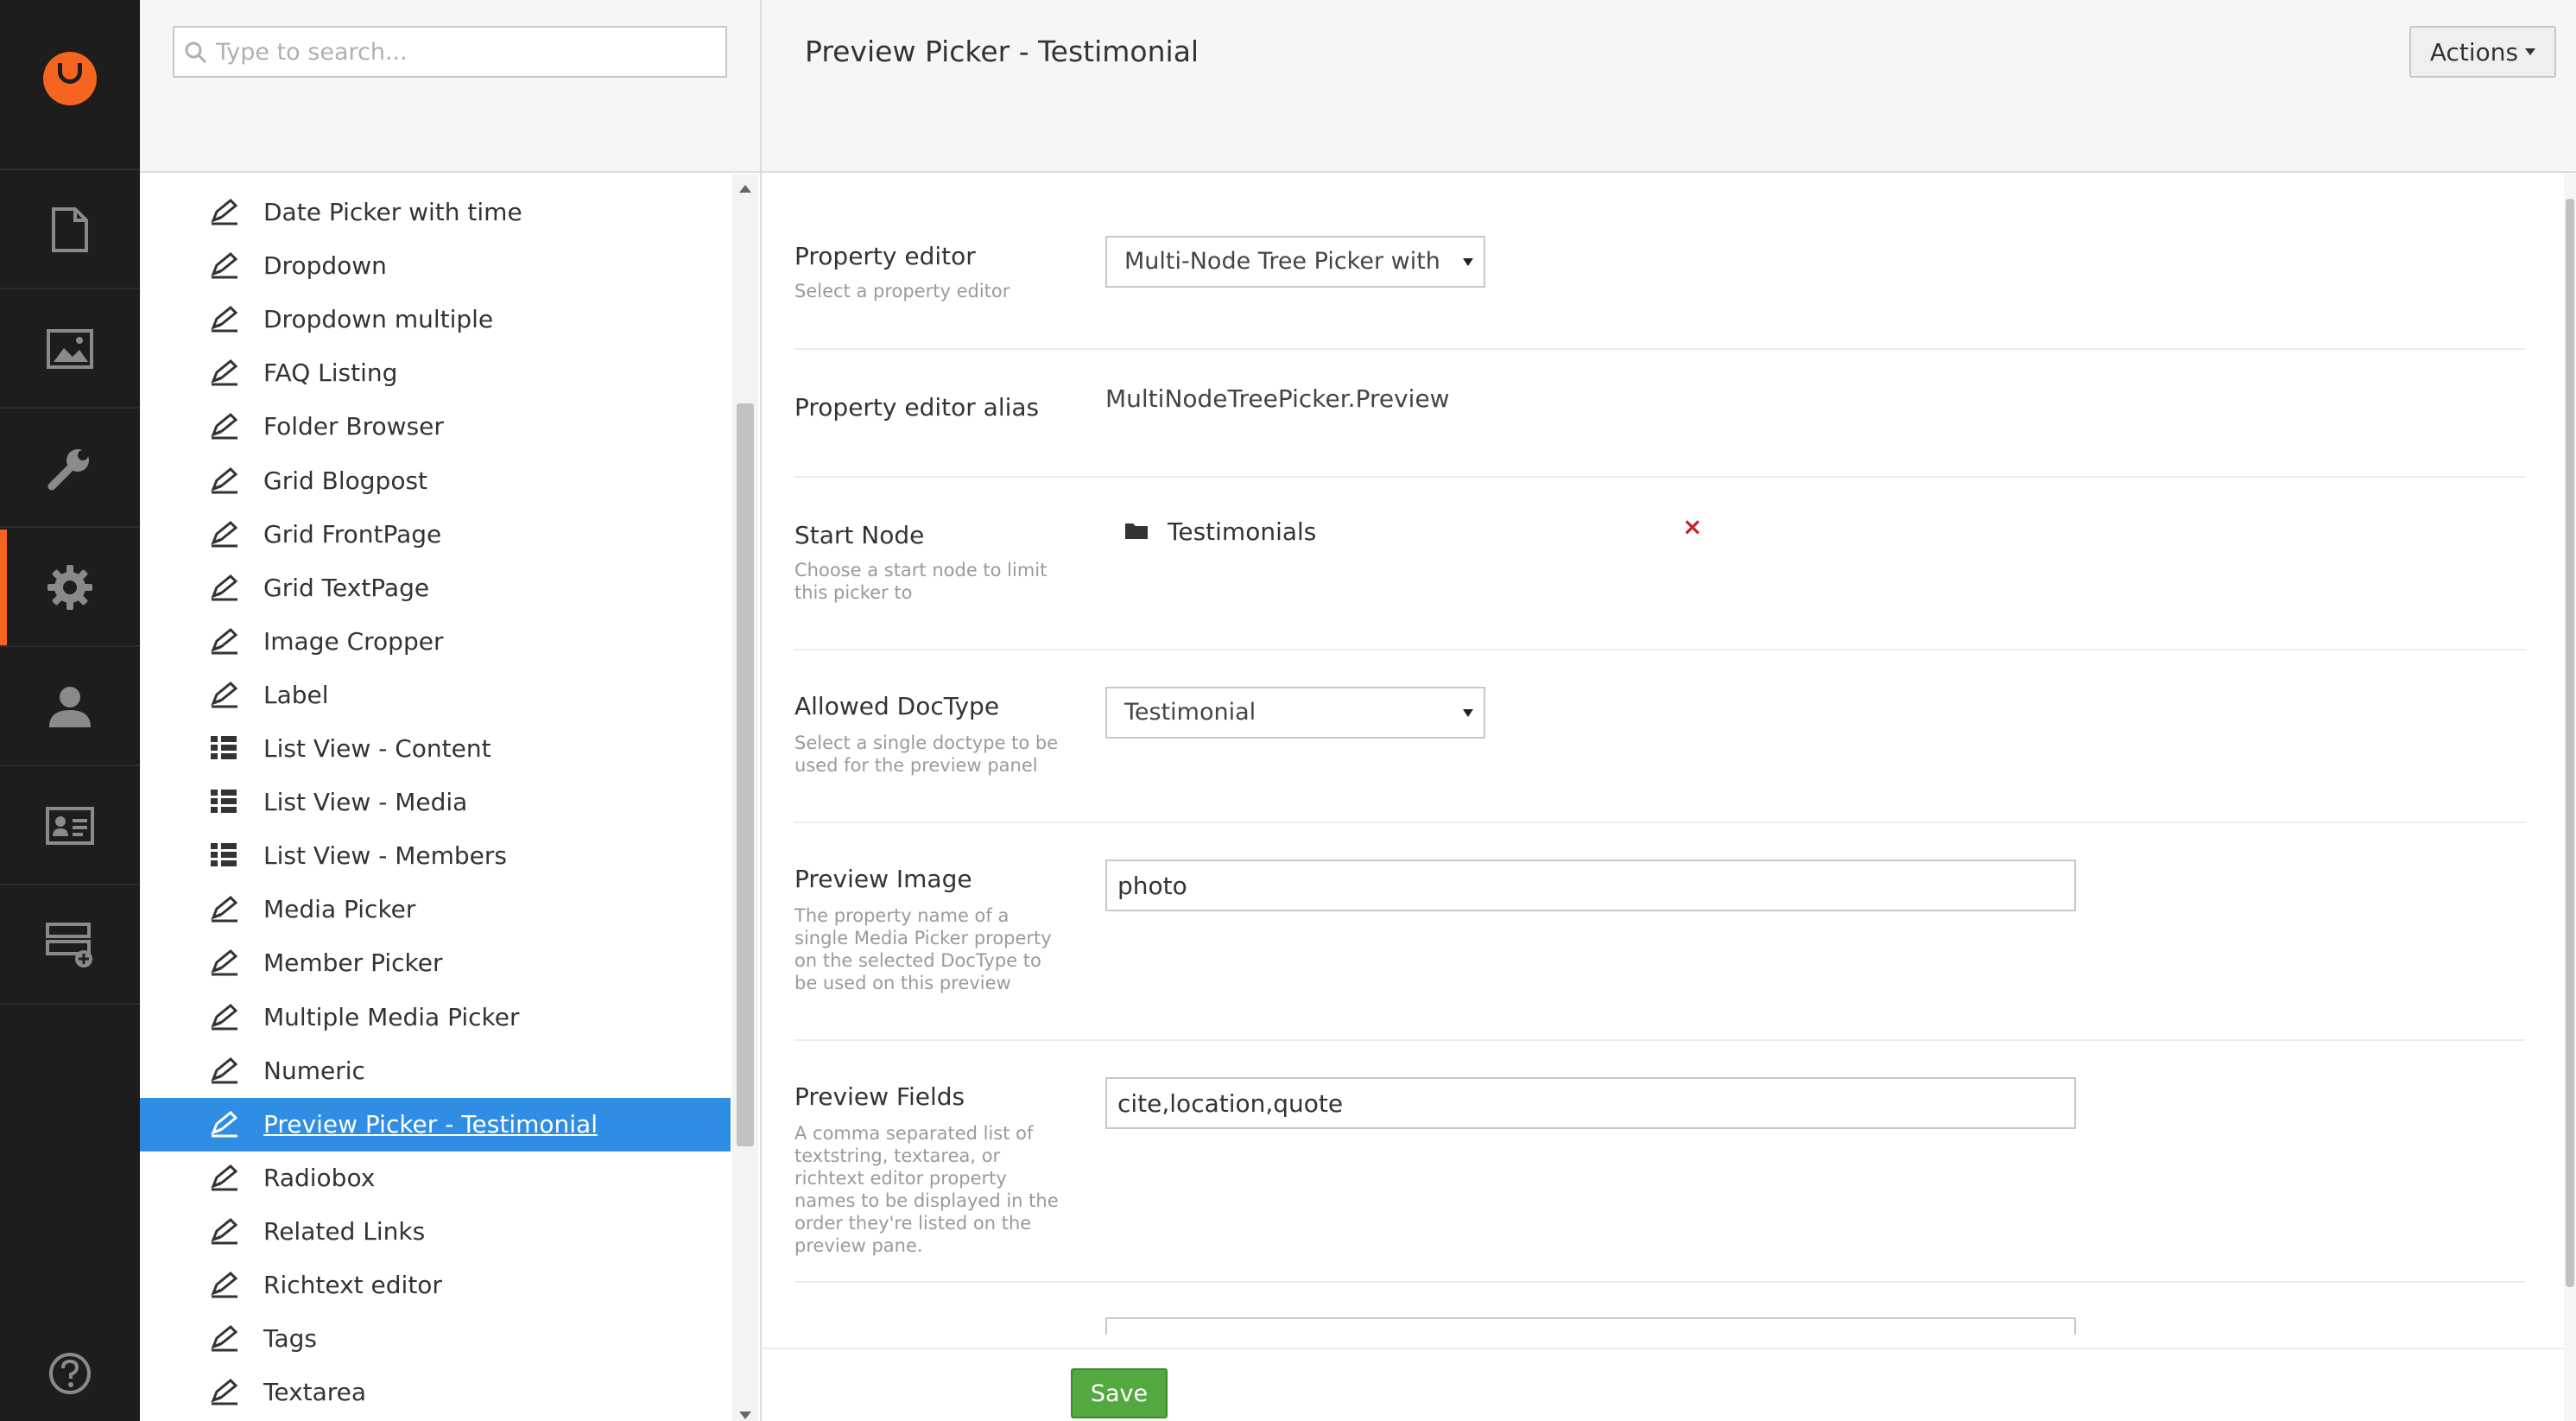 The height and width of the screenshot is (1421, 2576). I want to click on search-input, so click(467, 52).